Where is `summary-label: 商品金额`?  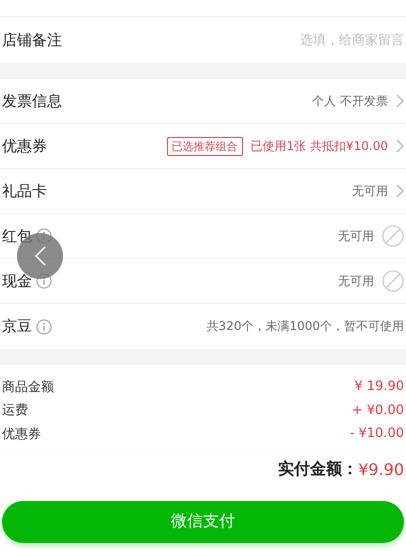
summary-label: 商品金额 is located at coordinates (28, 387).